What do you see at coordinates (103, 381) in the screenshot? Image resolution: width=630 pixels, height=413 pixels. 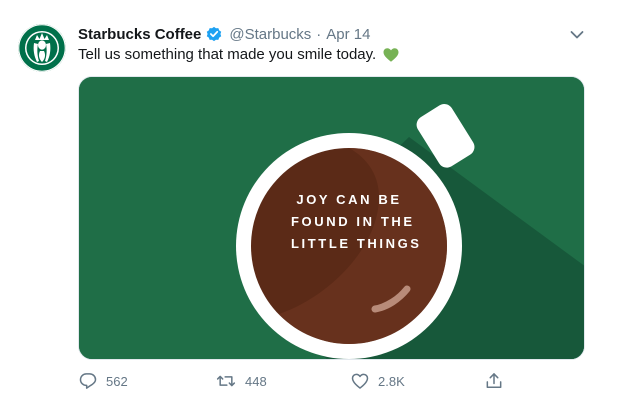 I see `reply-button: 562` at bounding box center [103, 381].